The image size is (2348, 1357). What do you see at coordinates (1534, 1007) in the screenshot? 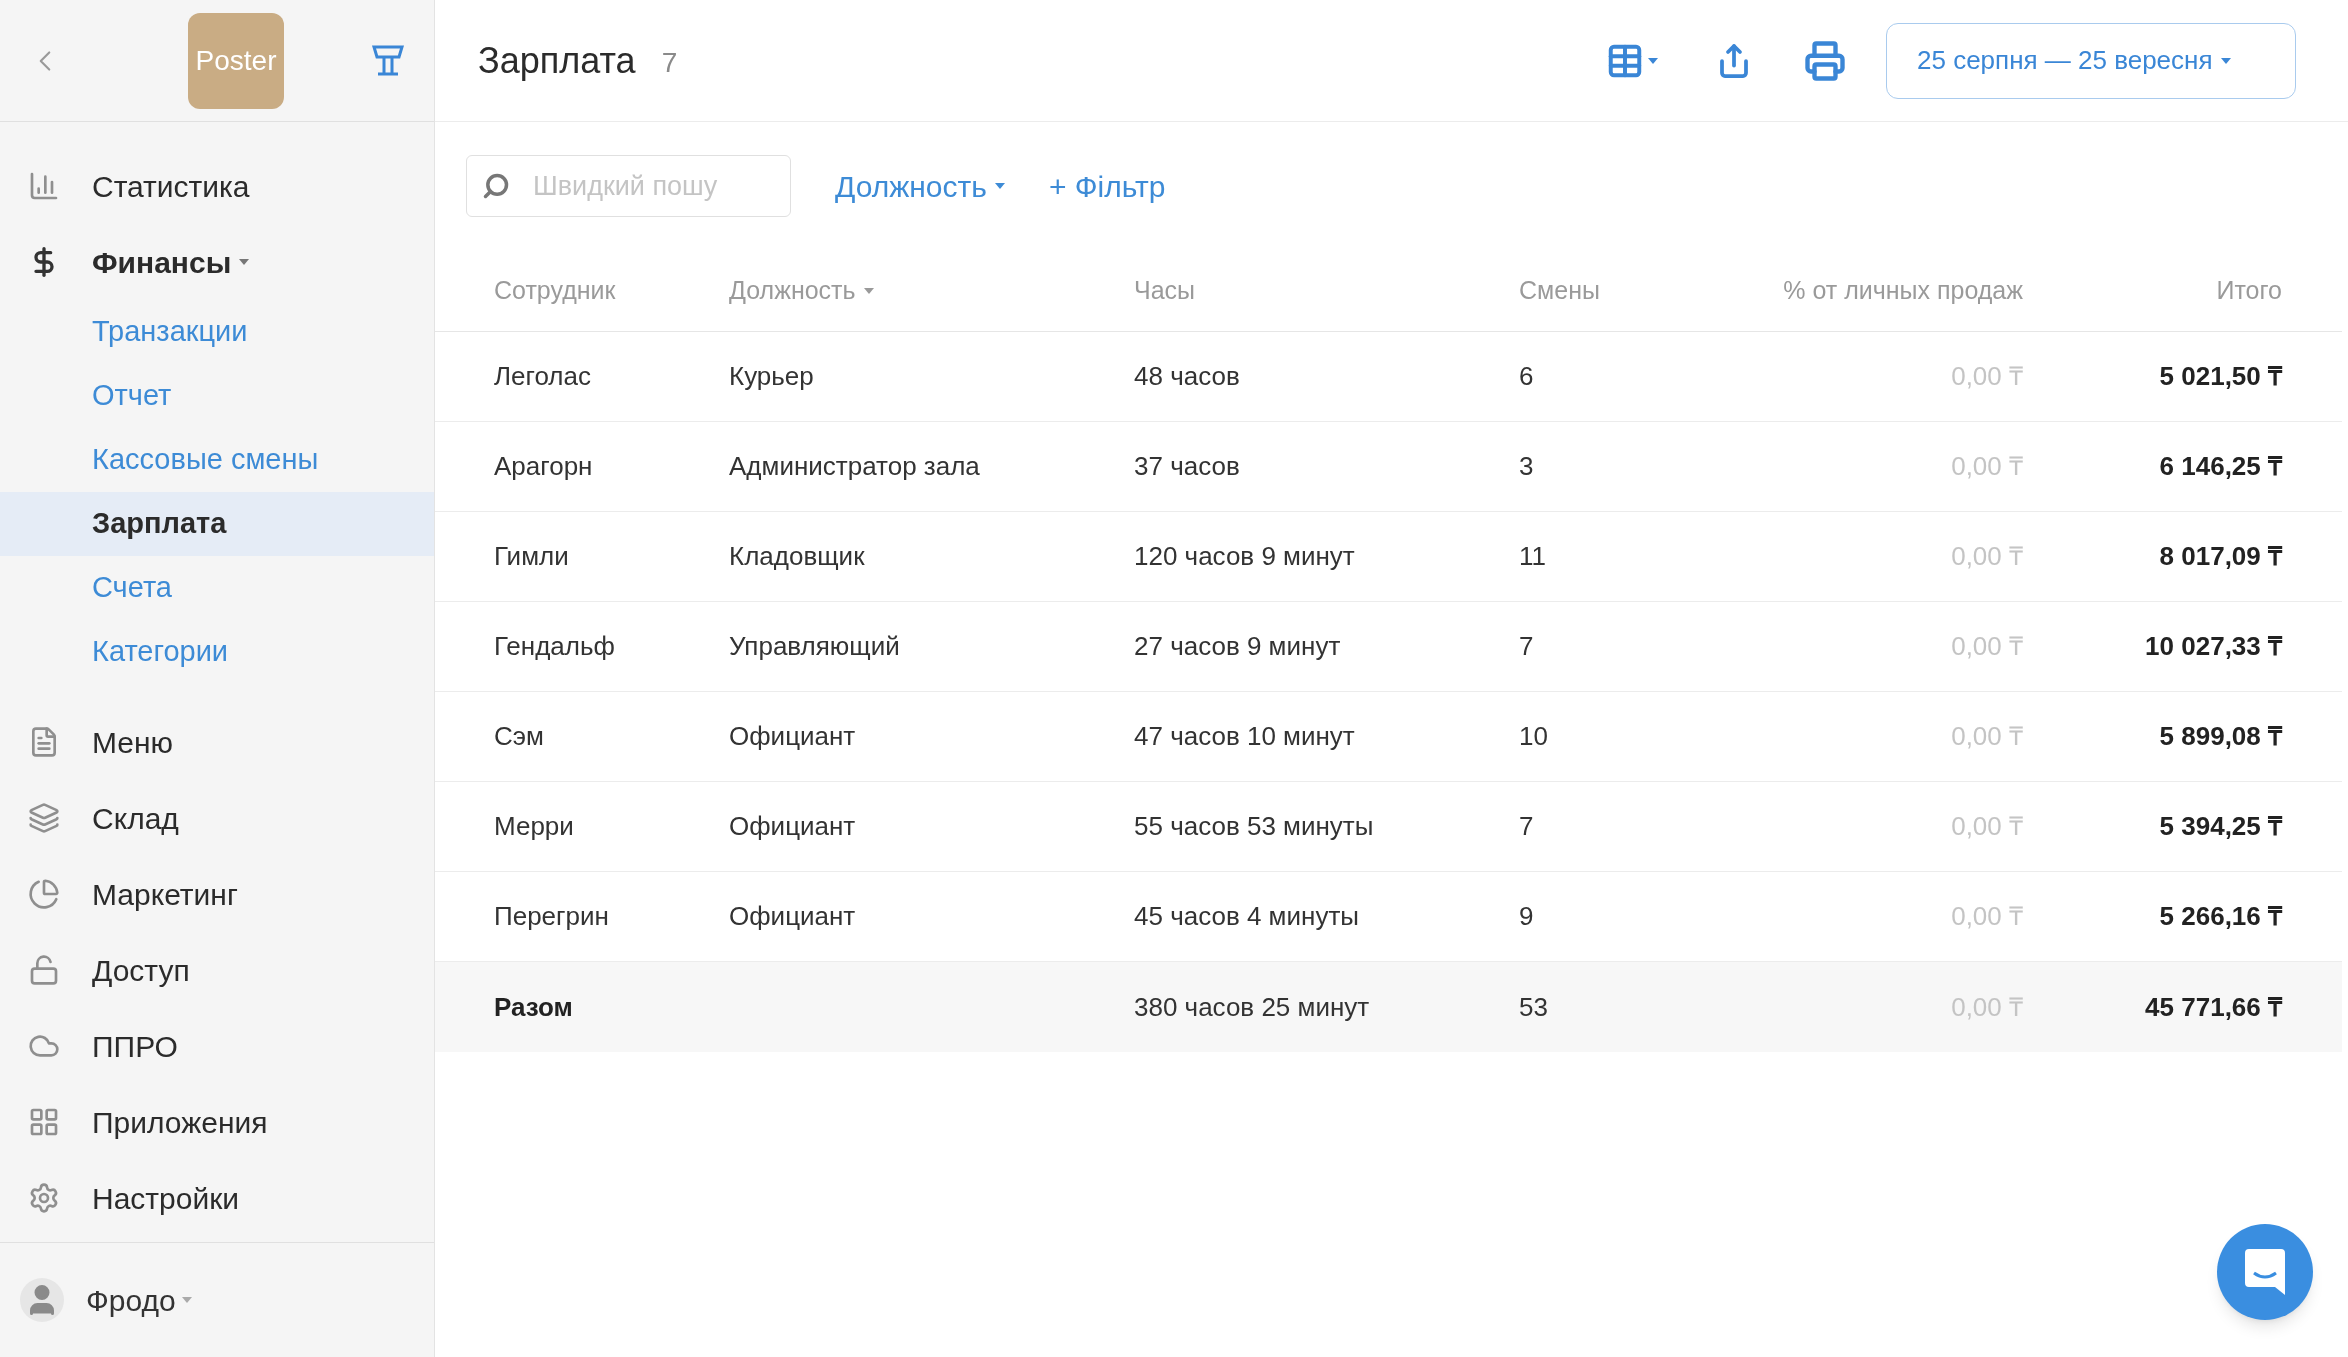
I see `total-cell-text: 53` at bounding box center [1534, 1007].